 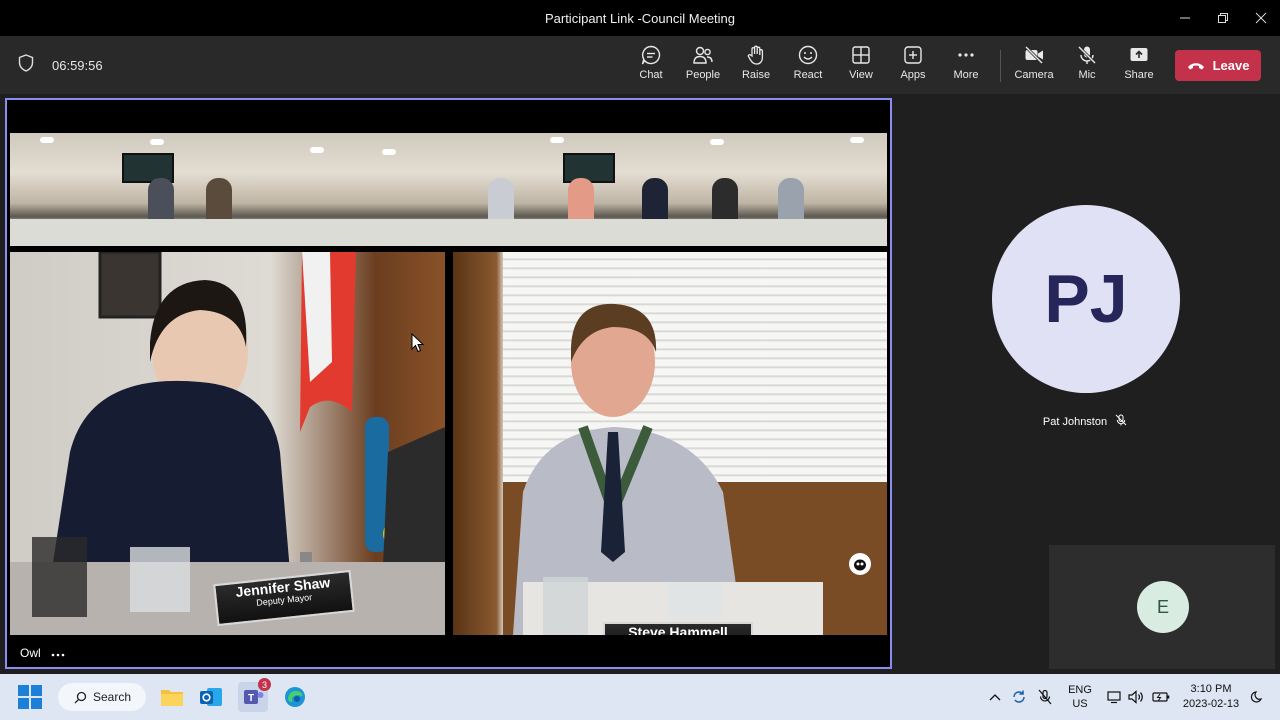 I want to click on battery-icon, so click(x=1161, y=697).